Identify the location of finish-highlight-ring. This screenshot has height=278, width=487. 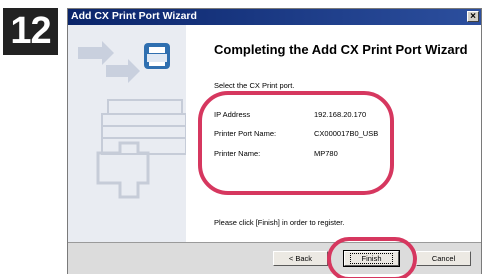
(372, 257).